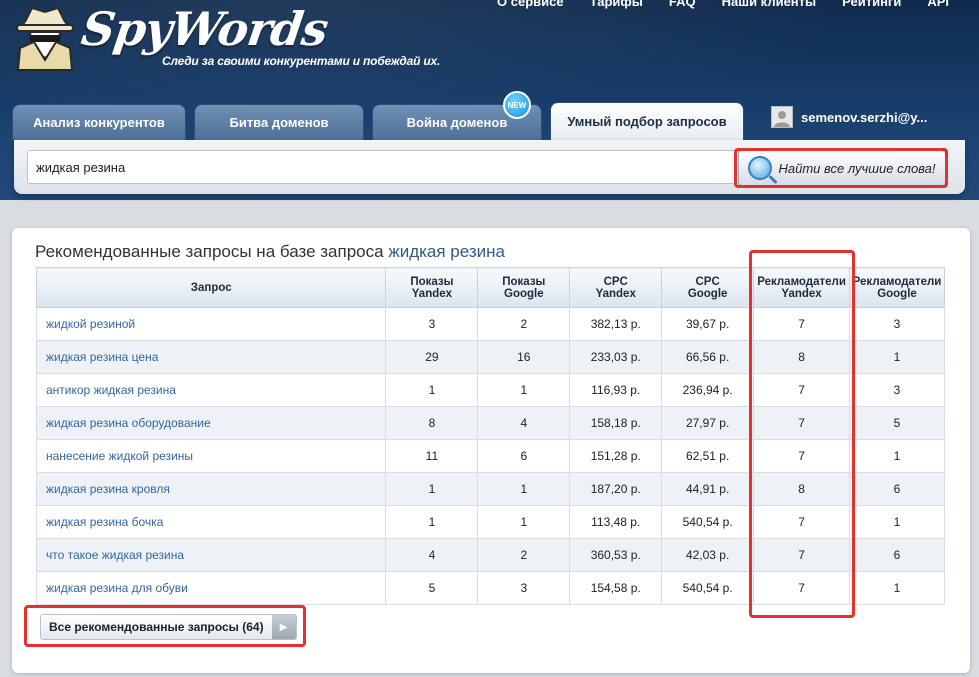 This screenshot has width=979, height=677. Describe the element at coordinates (682, 4) in the screenshot. I see `nav-faq: FAQ` at that location.